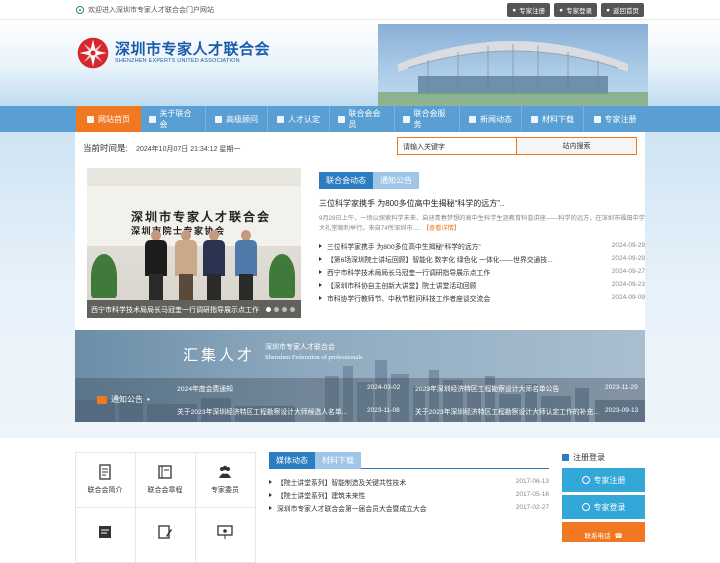 Image resolution: width=720 pixels, height=563 pixels. Describe the element at coordinates (565, 457) in the screenshot. I see `title-marker-icon` at that location.